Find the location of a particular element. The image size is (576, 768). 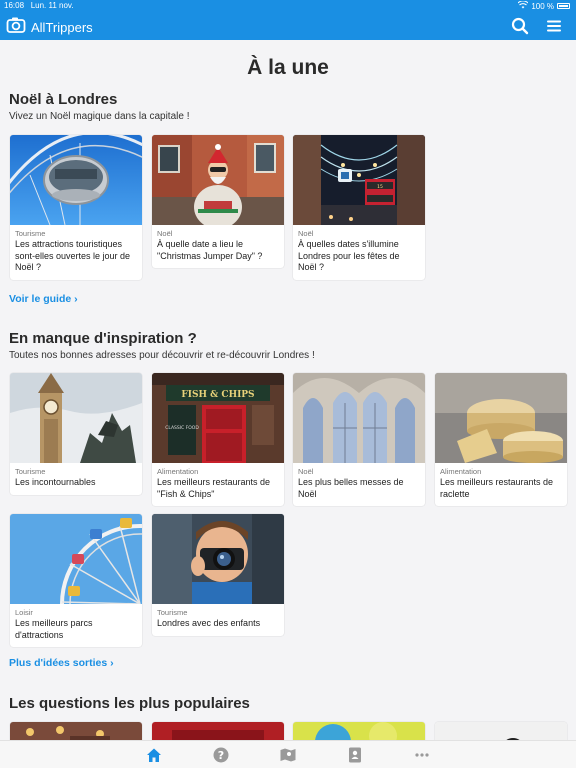

help-icon: ? is located at coordinates (221, 755).